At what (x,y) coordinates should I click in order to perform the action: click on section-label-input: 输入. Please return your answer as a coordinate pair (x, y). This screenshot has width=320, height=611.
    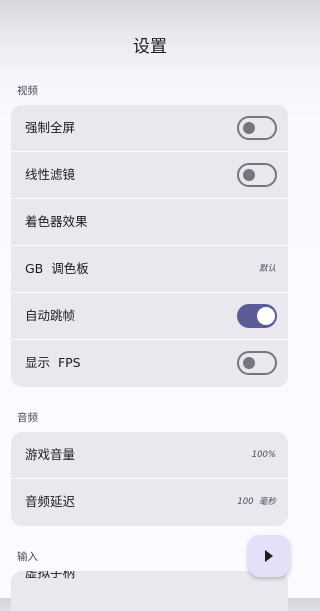
    Looking at the image, I should click on (27, 557).